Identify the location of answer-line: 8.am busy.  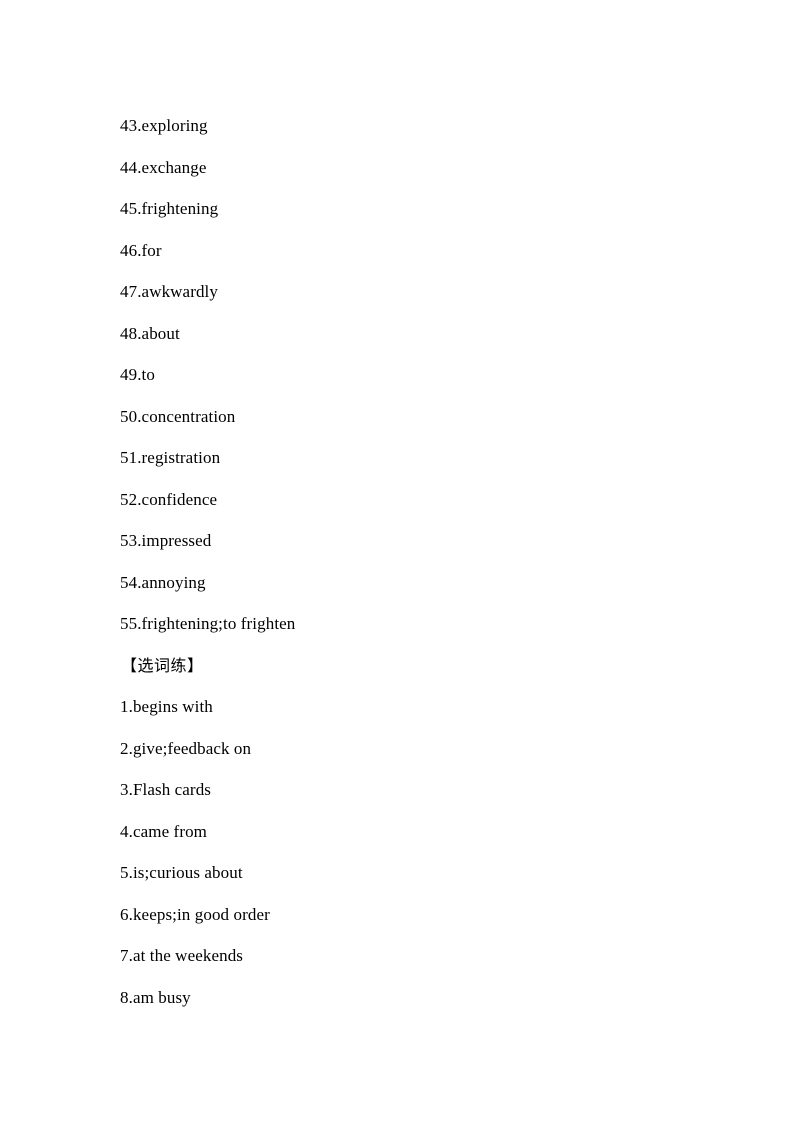
(155, 997).